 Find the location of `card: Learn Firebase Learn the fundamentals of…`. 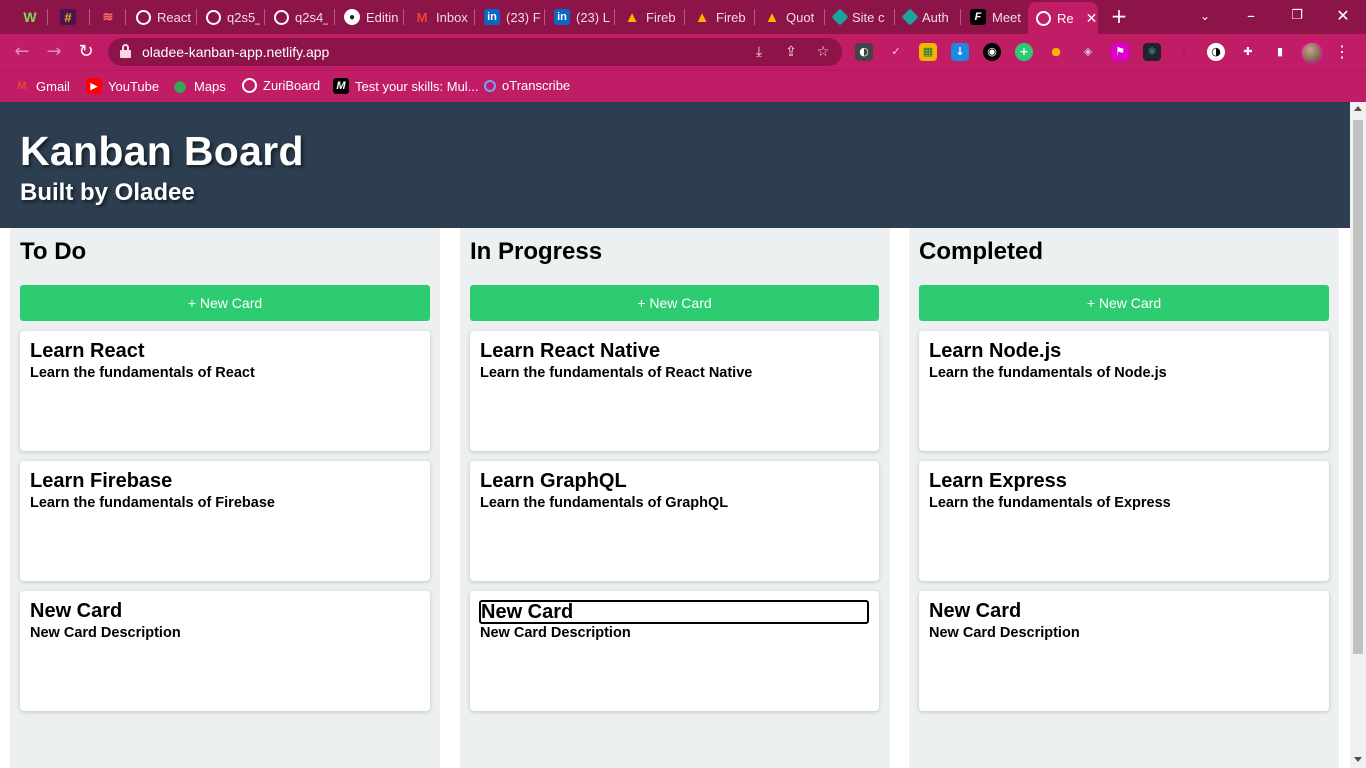

card: Learn Firebase Learn the fundamentals of… is located at coordinates (225, 521).